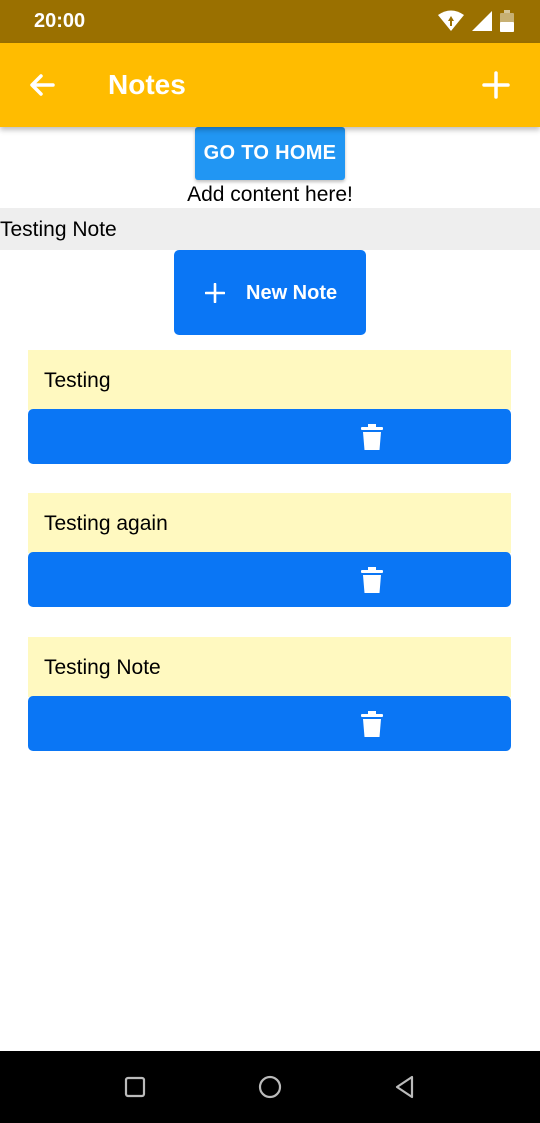 The image size is (540, 1123). I want to click on plus-icon, so click(215, 293).